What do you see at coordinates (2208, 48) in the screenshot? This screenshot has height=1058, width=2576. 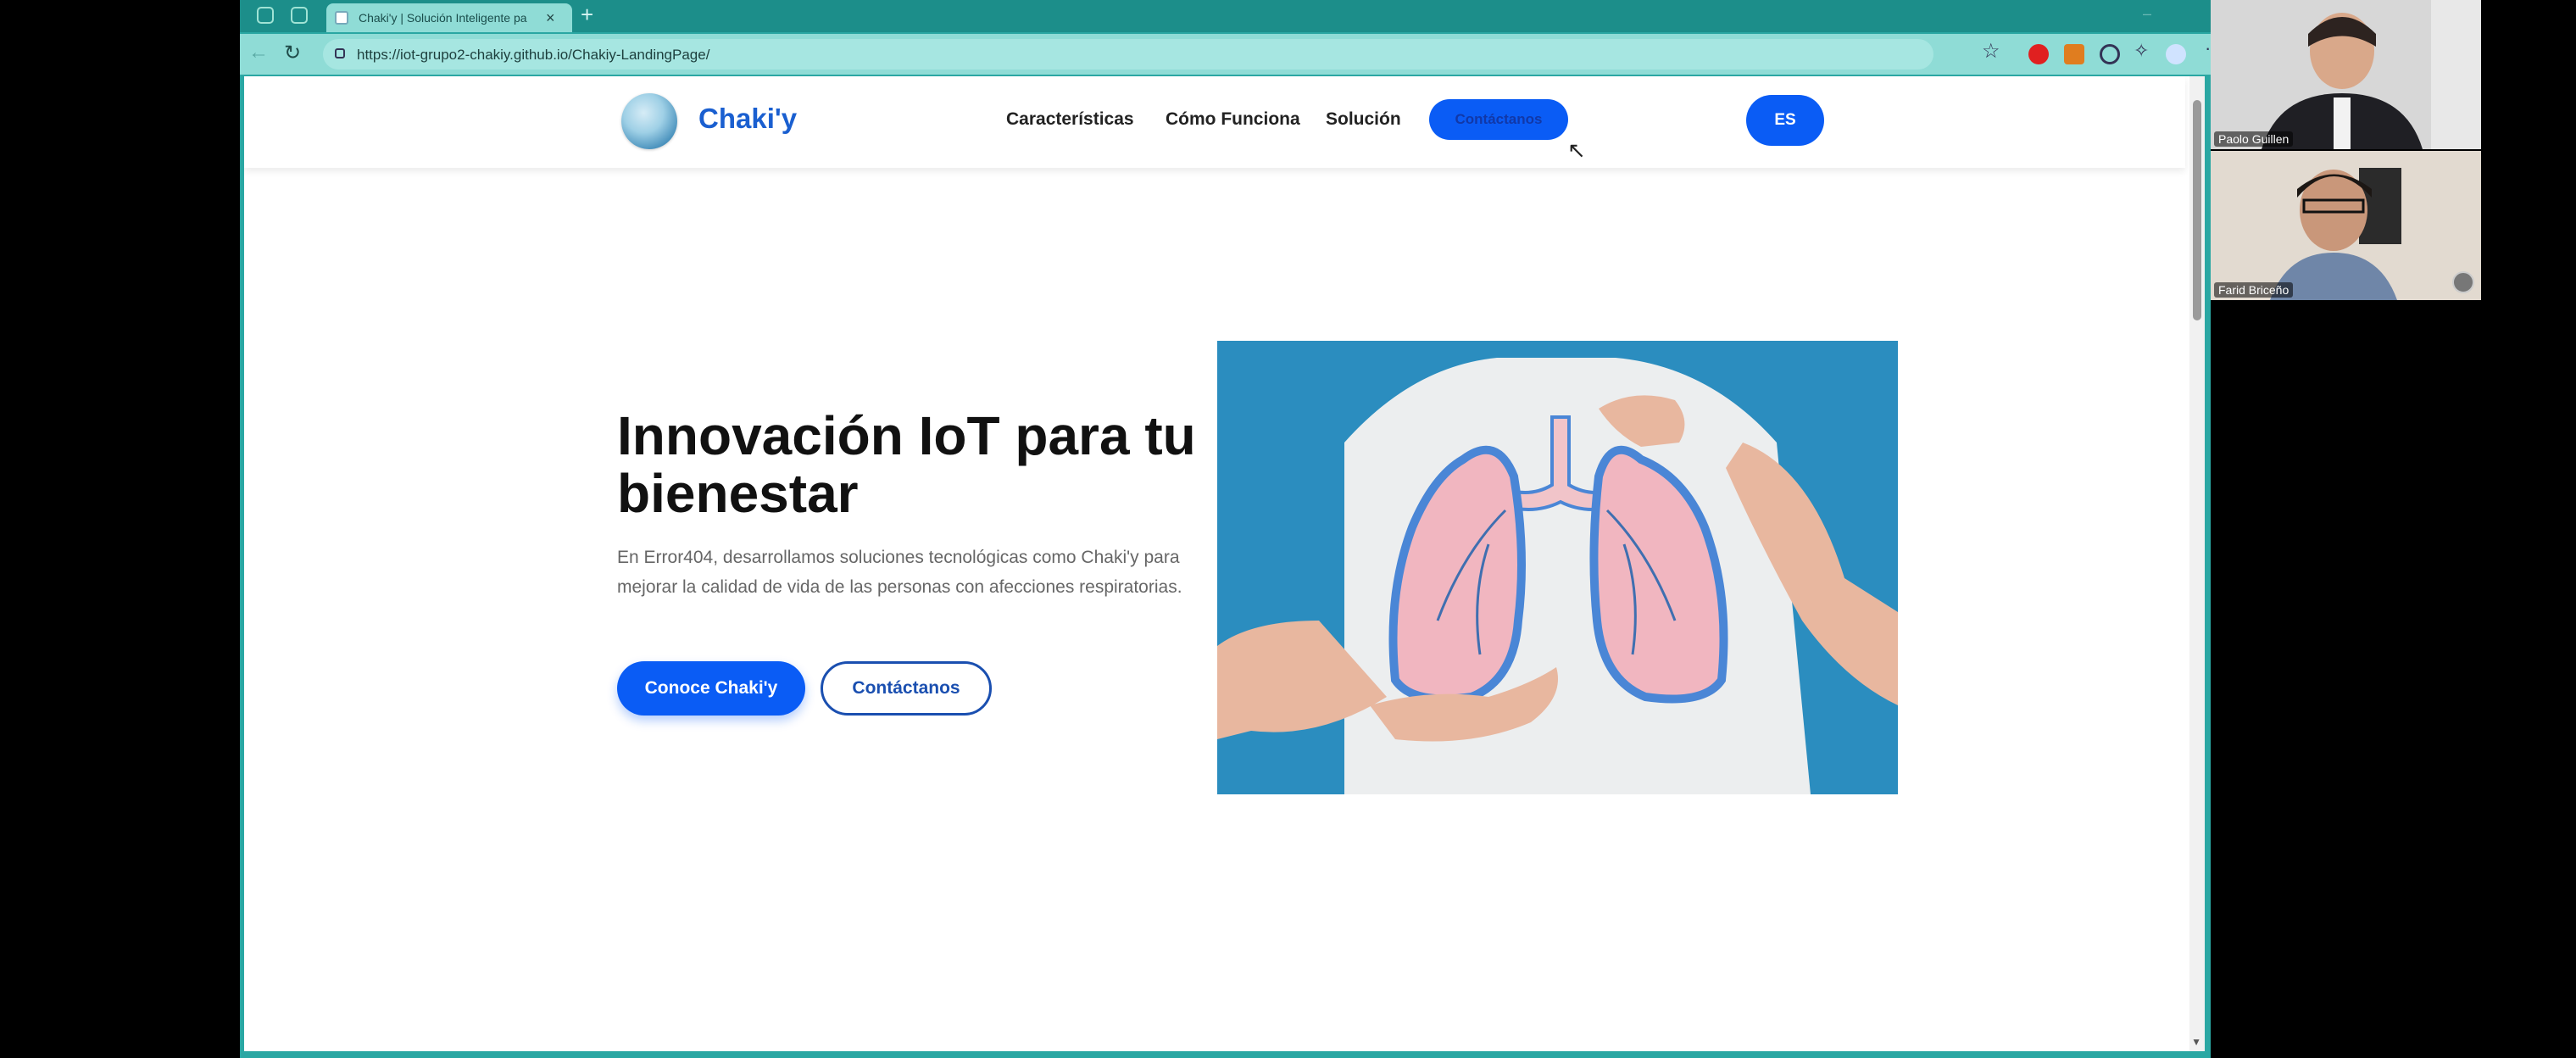 I see `more-menu-icon: ···` at bounding box center [2208, 48].